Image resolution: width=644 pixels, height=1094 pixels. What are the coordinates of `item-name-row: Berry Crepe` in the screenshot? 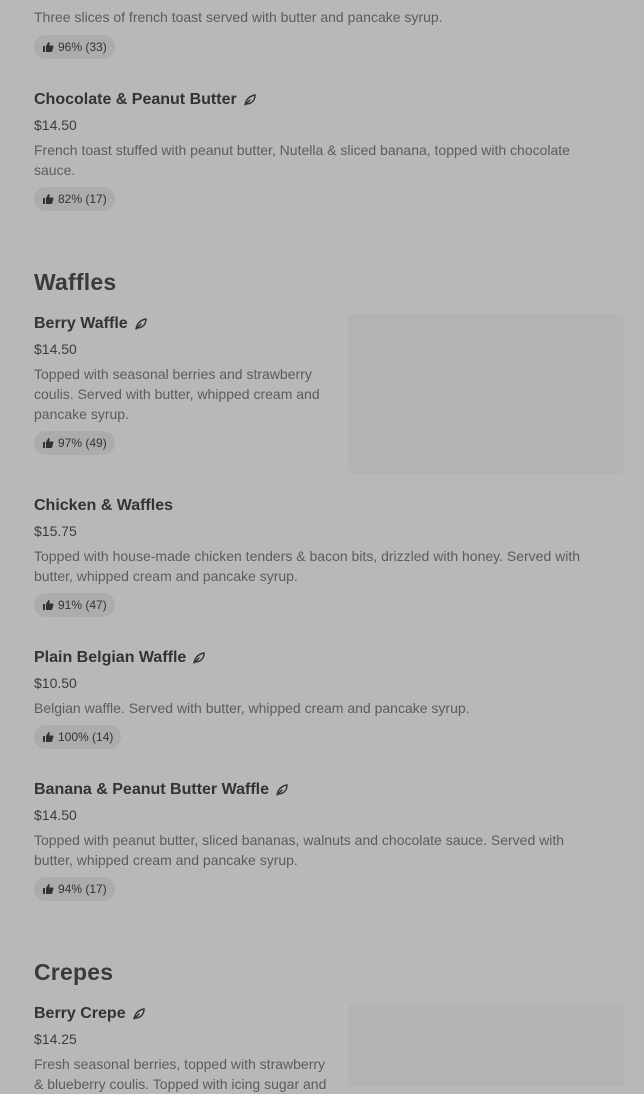 It's located at (184, 1014).